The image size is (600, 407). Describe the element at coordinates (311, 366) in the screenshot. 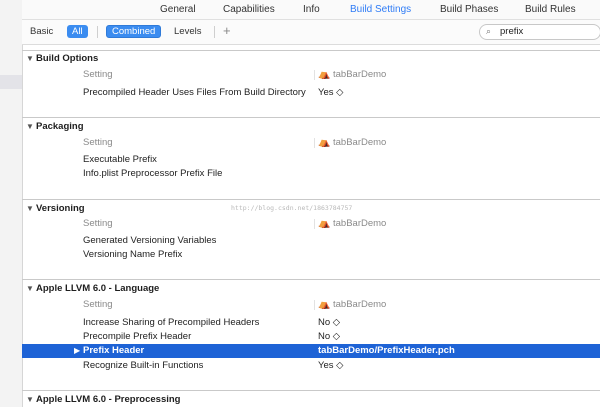

I see `setting-row: Recognize Built-in Functions Yes ◇` at that location.